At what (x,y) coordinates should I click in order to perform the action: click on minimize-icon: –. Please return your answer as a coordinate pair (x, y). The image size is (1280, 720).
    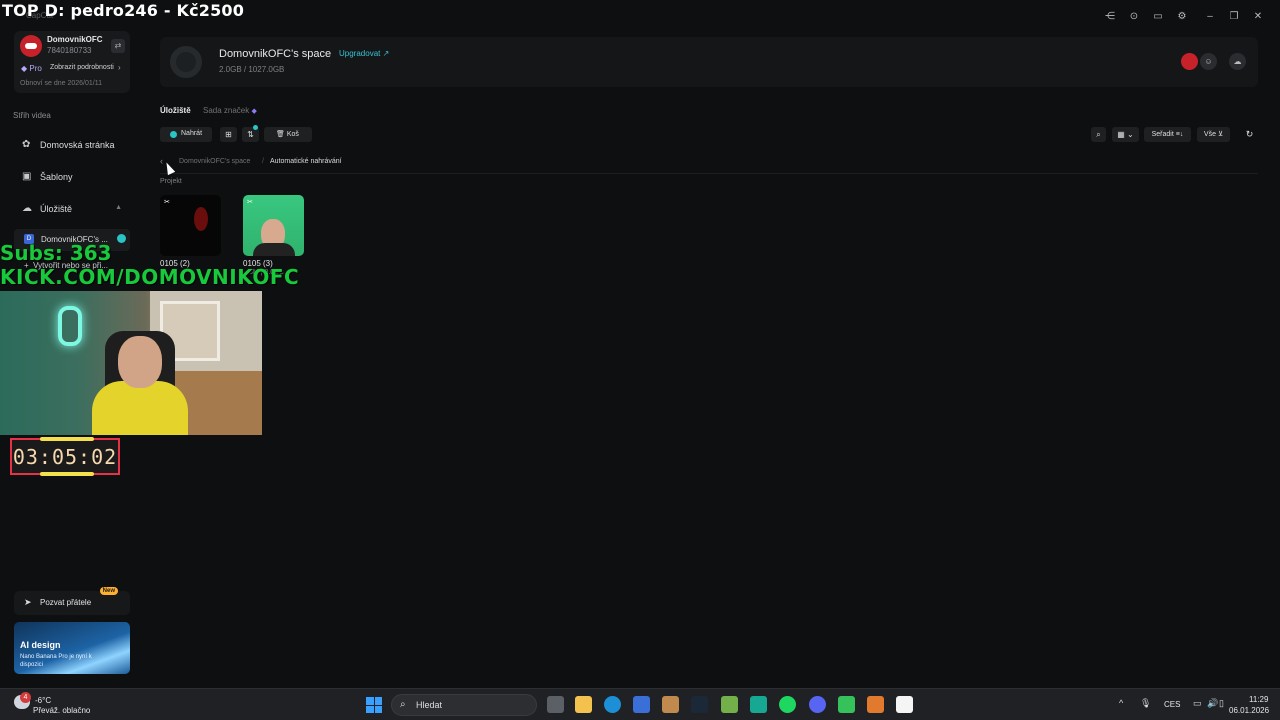
    Looking at the image, I should click on (1210, 17).